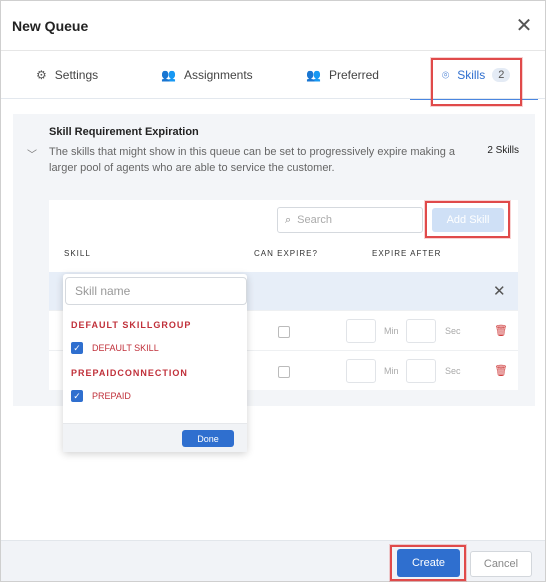 Image resolution: width=546 pixels, height=582 pixels. What do you see at coordinates (125, 348) in the screenshot?
I see `skill-option-label: DEFAULT SKILL` at bounding box center [125, 348].